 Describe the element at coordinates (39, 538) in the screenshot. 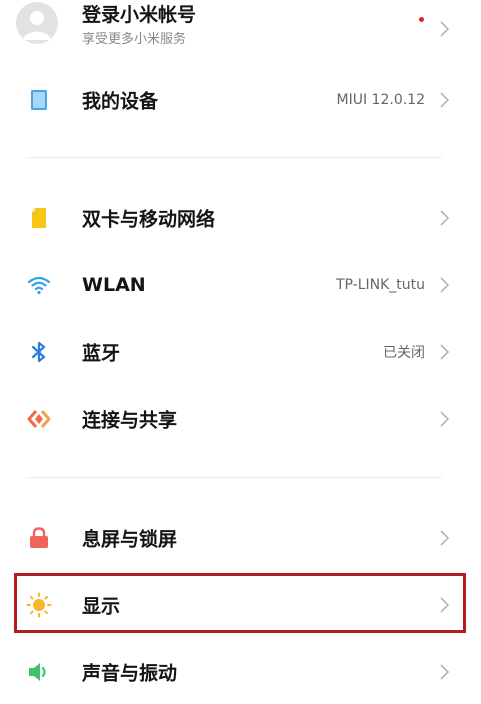

I see `lock-icon` at that location.